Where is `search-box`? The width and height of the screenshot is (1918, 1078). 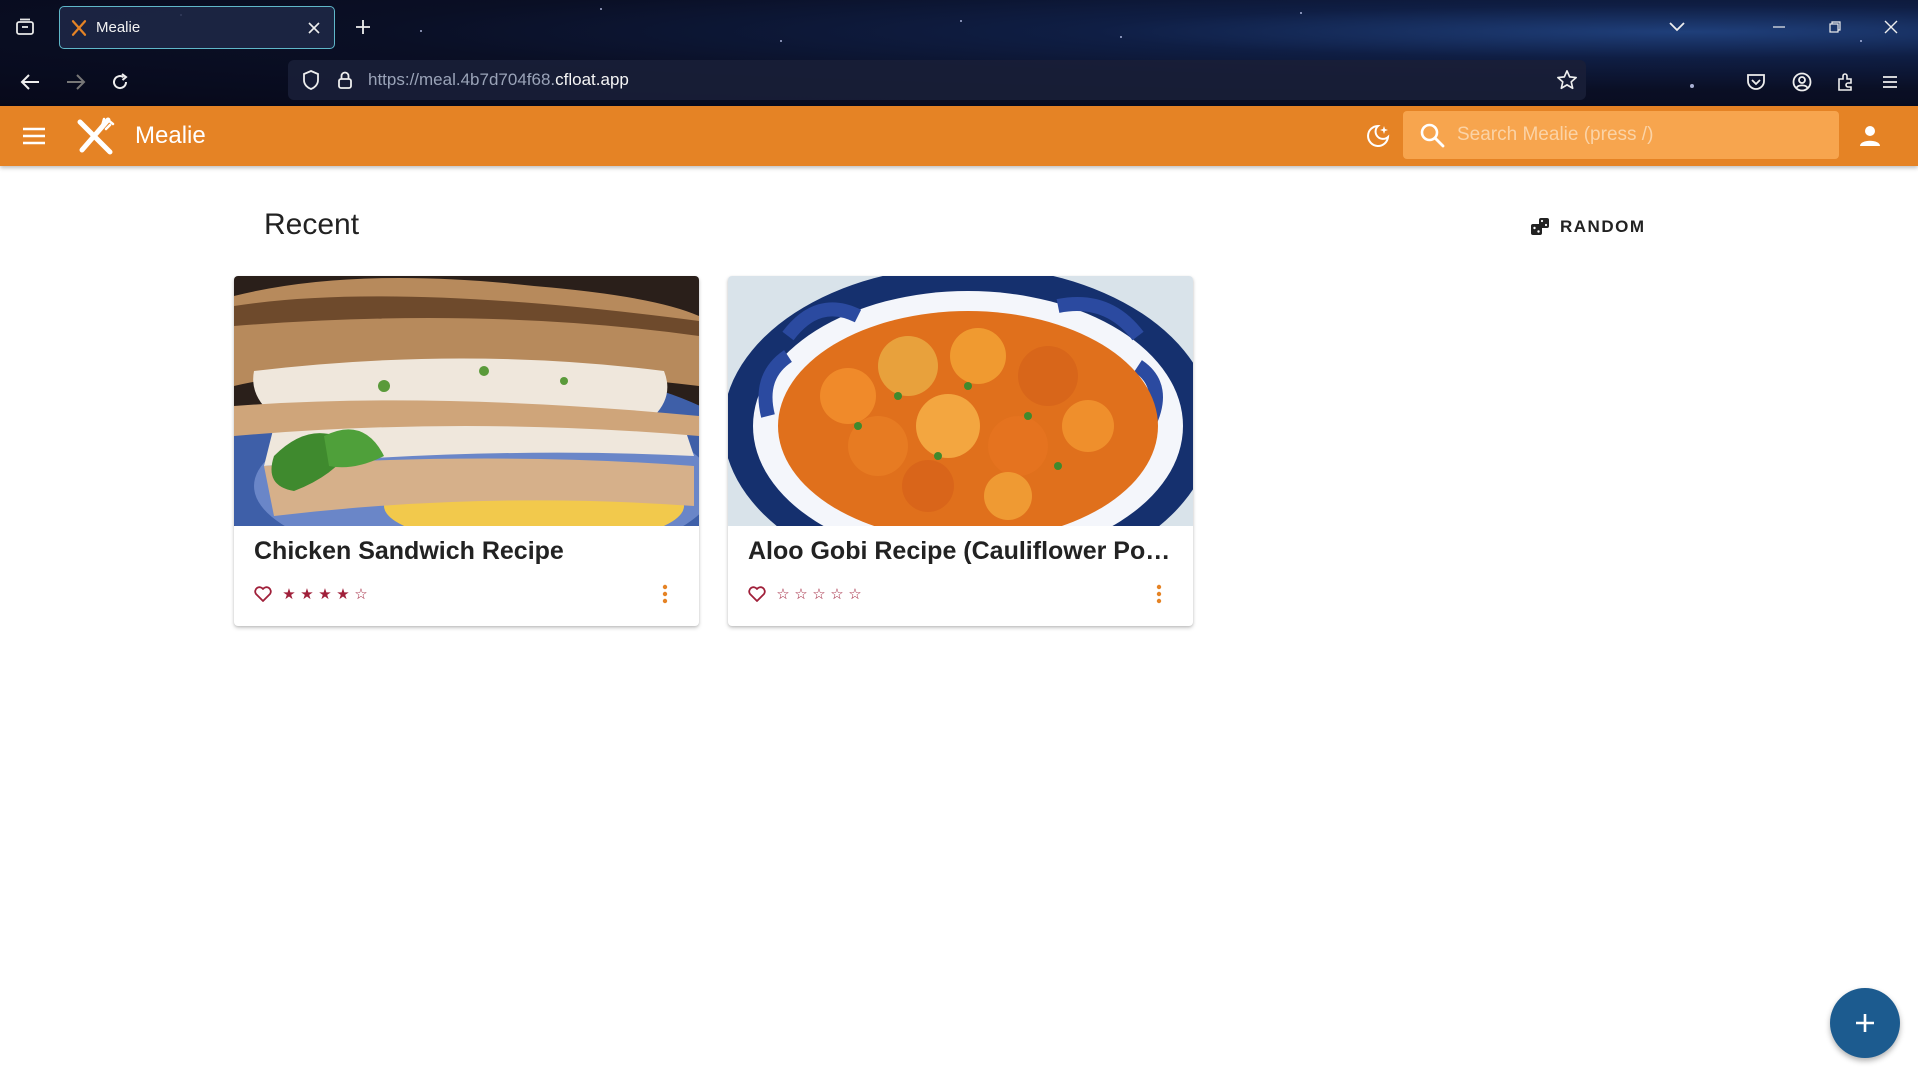
search-box is located at coordinates (1621, 135).